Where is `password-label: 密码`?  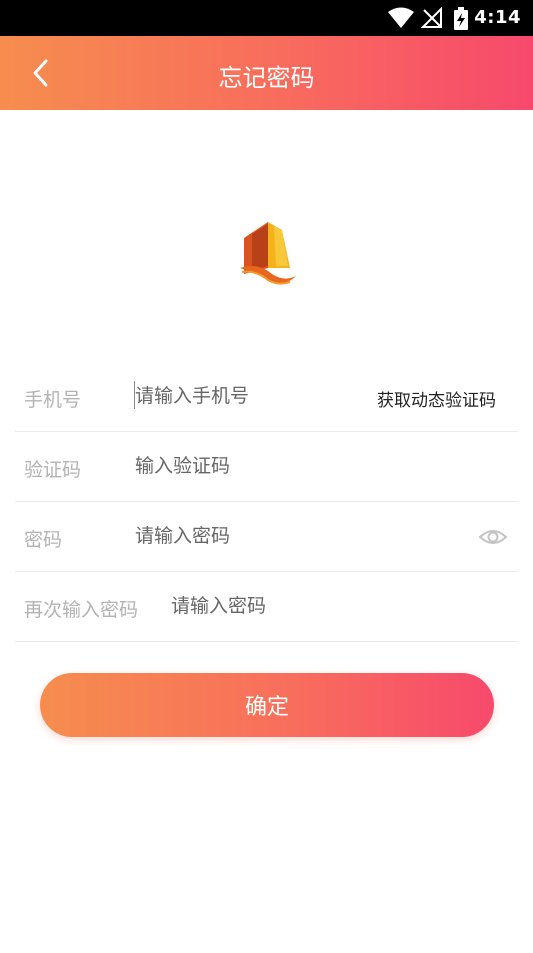 password-label: 密码 is located at coordinates (43, 540).